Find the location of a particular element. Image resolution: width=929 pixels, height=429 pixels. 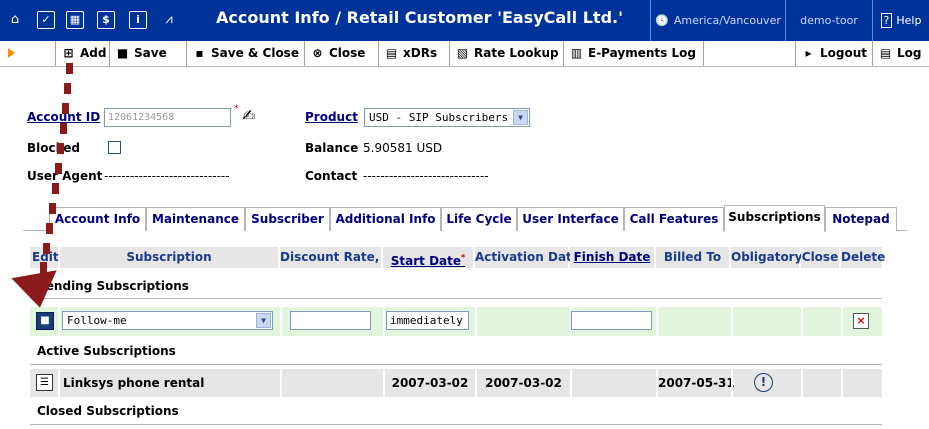

logout-icon: ▸ is located at coordinates (808, 53).